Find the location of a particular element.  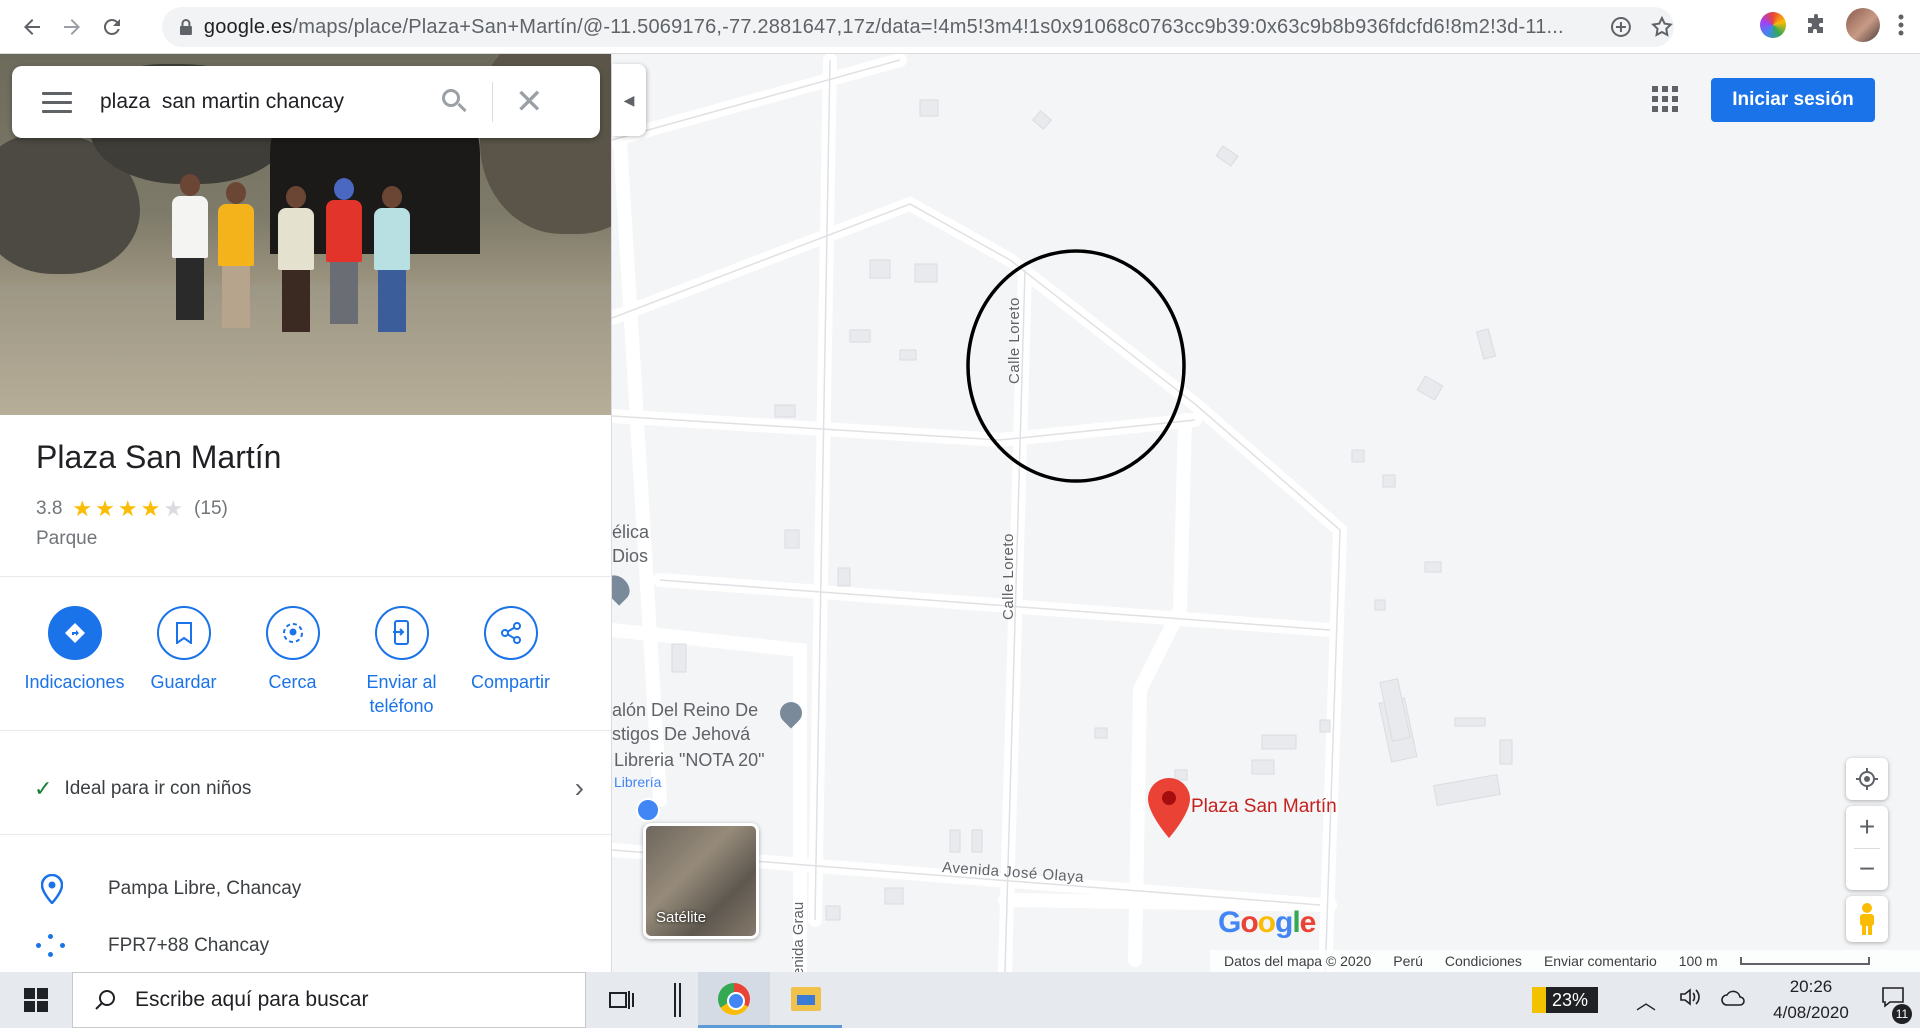

pegman-icon is located at coordinates (1867, 919).